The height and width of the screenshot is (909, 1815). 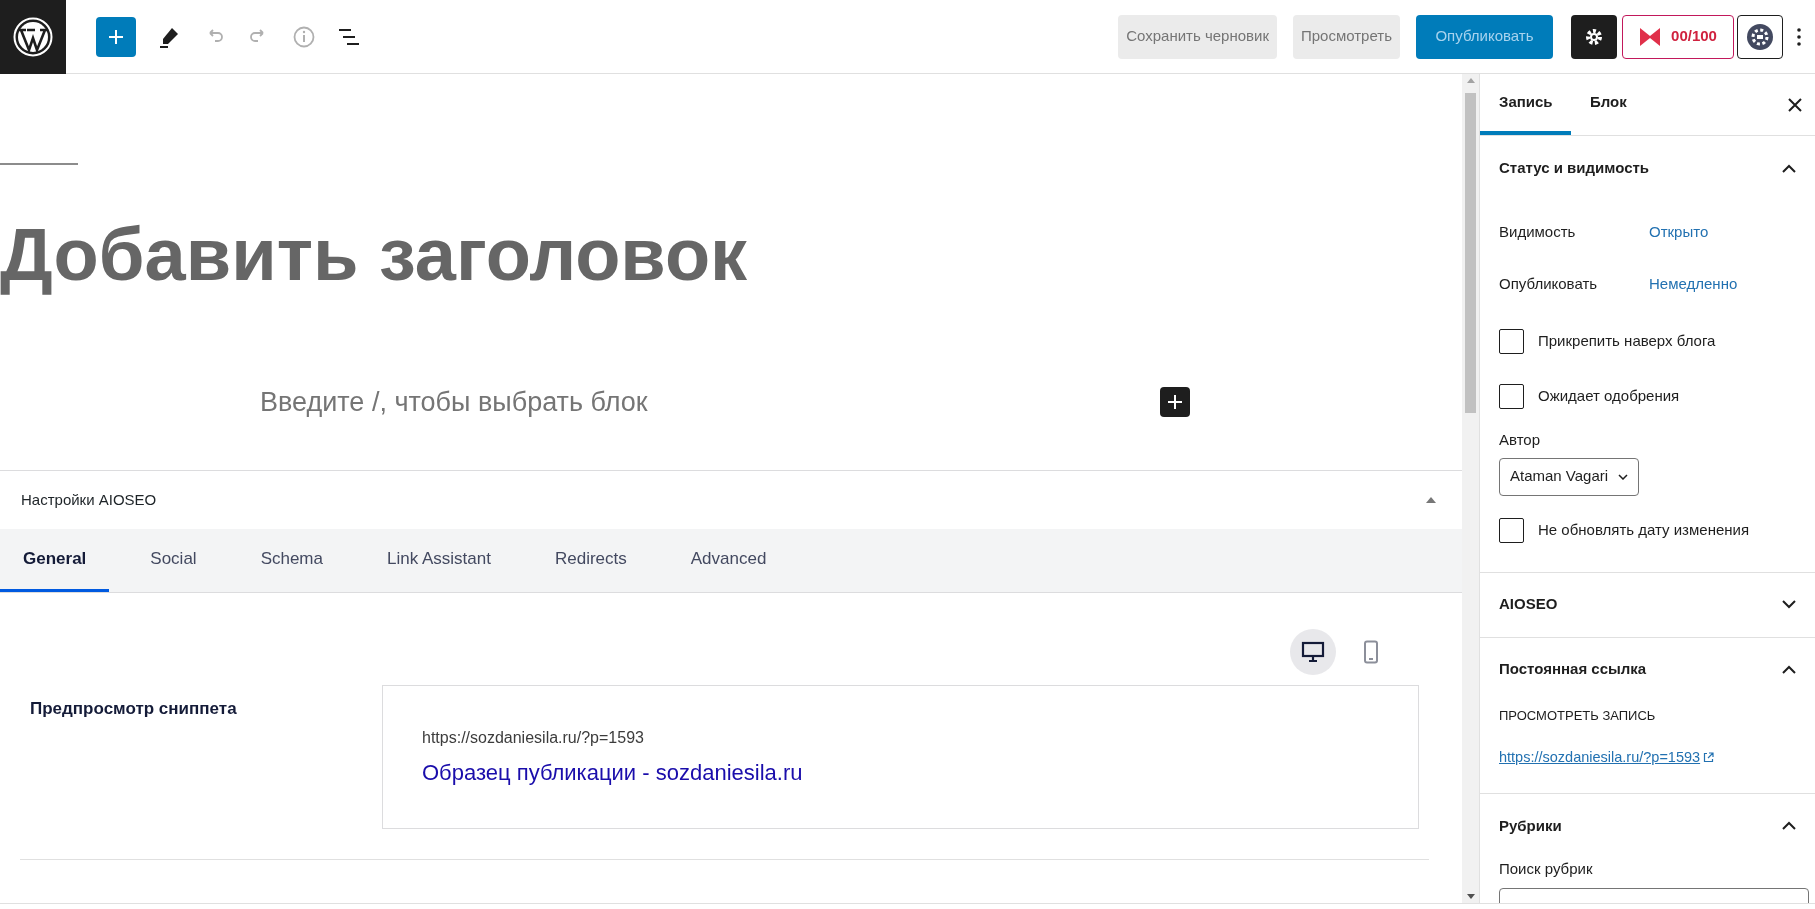 I want to click on panel-header: Рубрики, so click(x=1647, y=825).